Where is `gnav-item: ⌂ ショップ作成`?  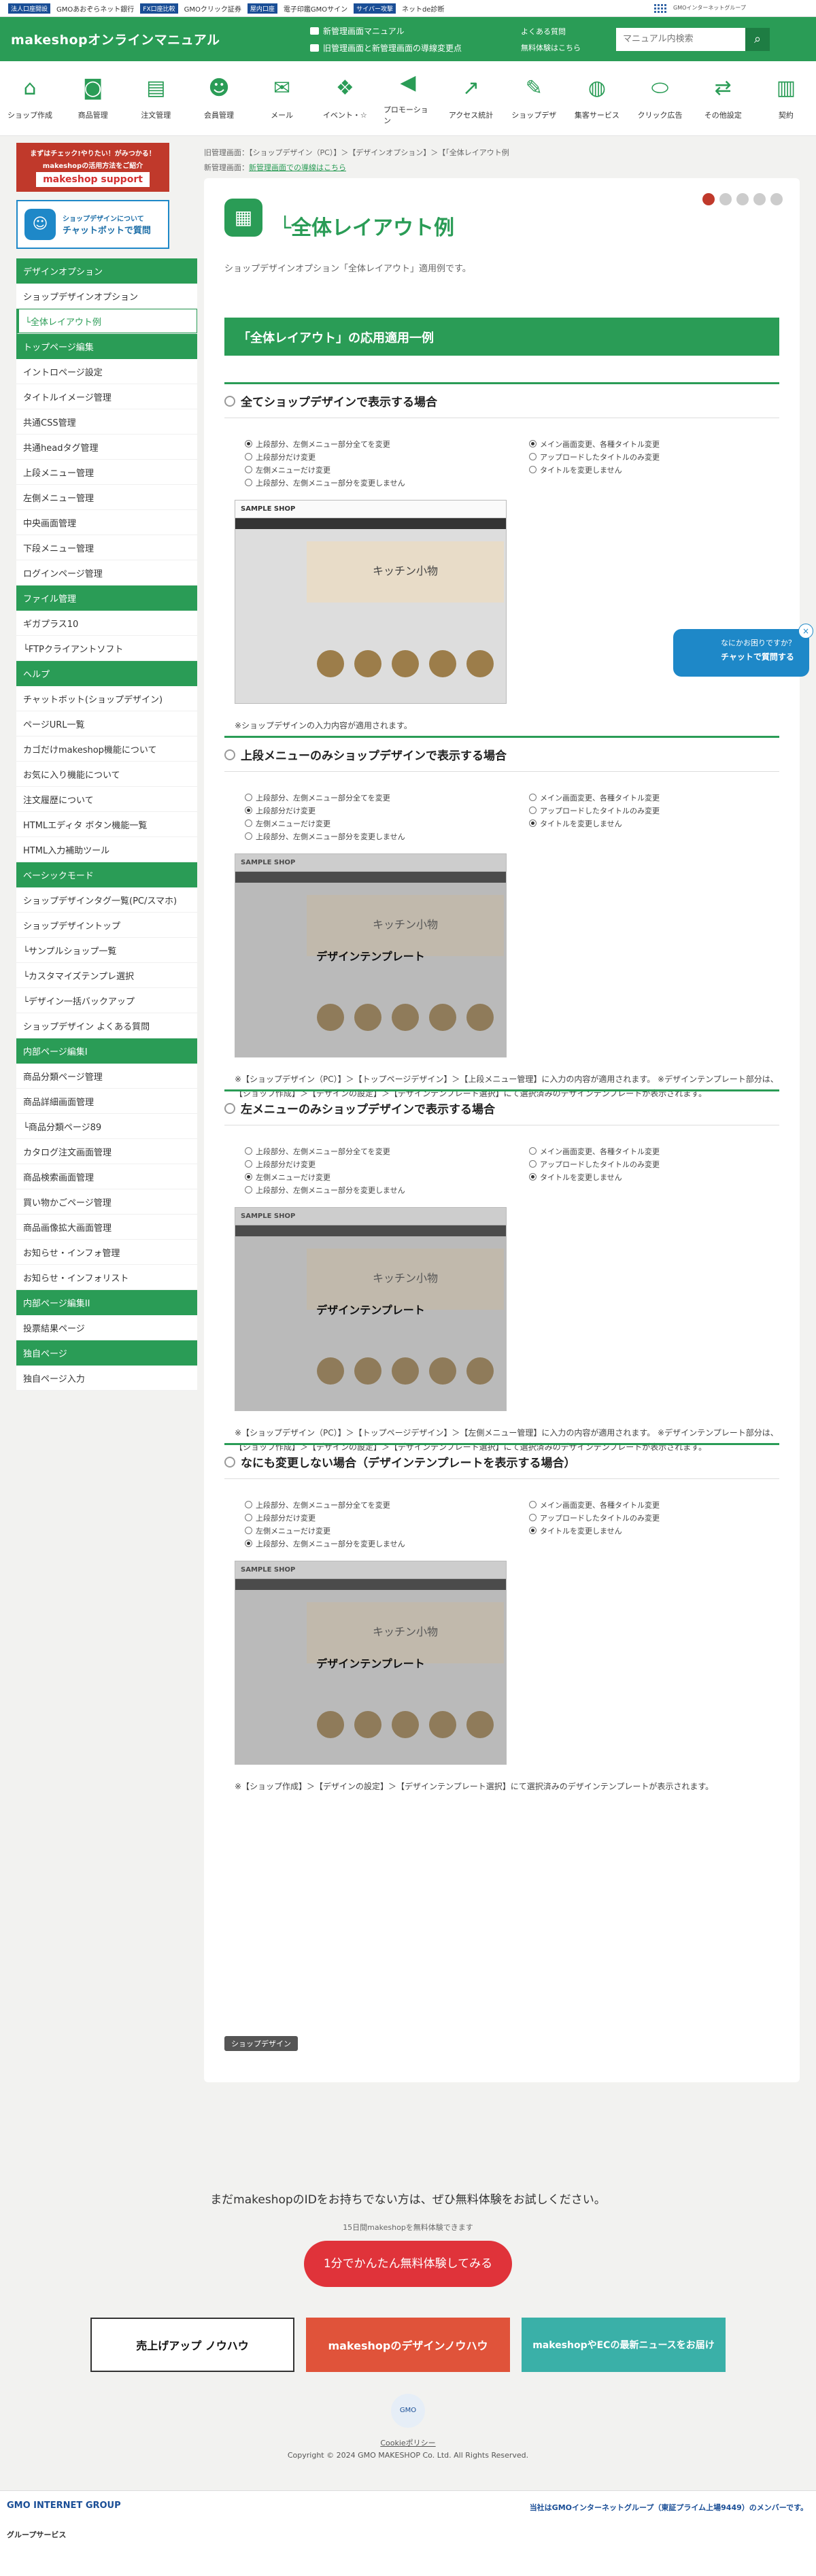
gnav-item: ⌂ ショップ作成 is located at coordinates (30, 98).